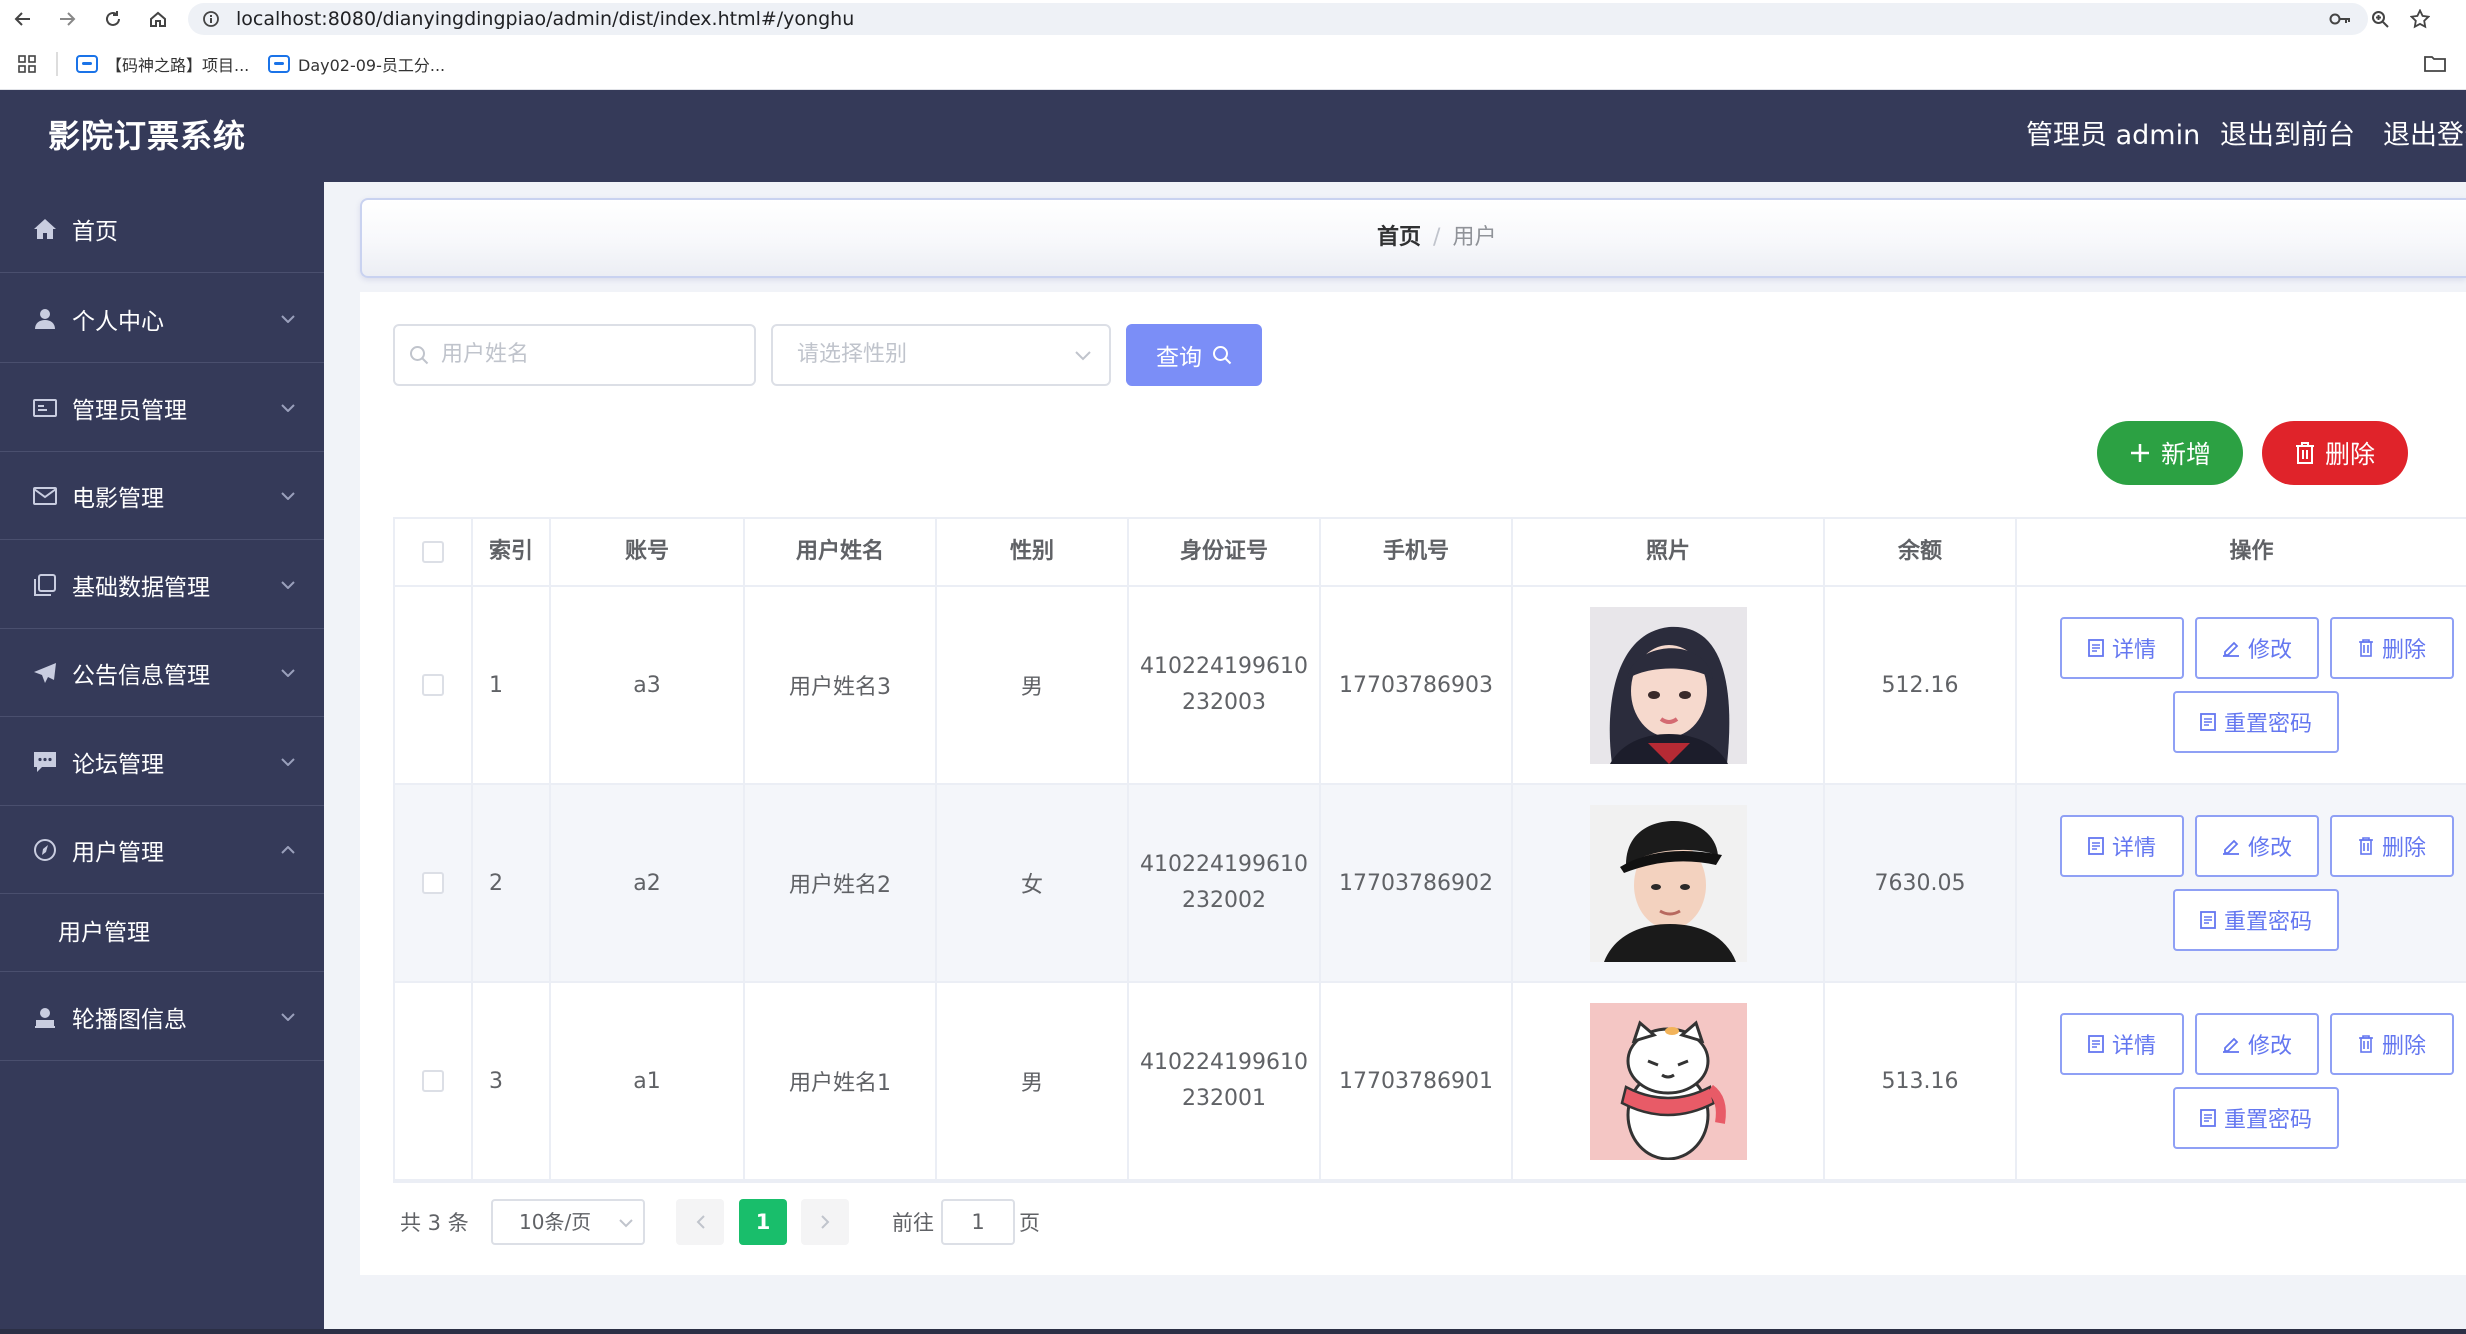 The width and height of the screenshot is (2466, 1334). I want to click on sidebar-item-movie-management: 电影管理, so click(162, 496).